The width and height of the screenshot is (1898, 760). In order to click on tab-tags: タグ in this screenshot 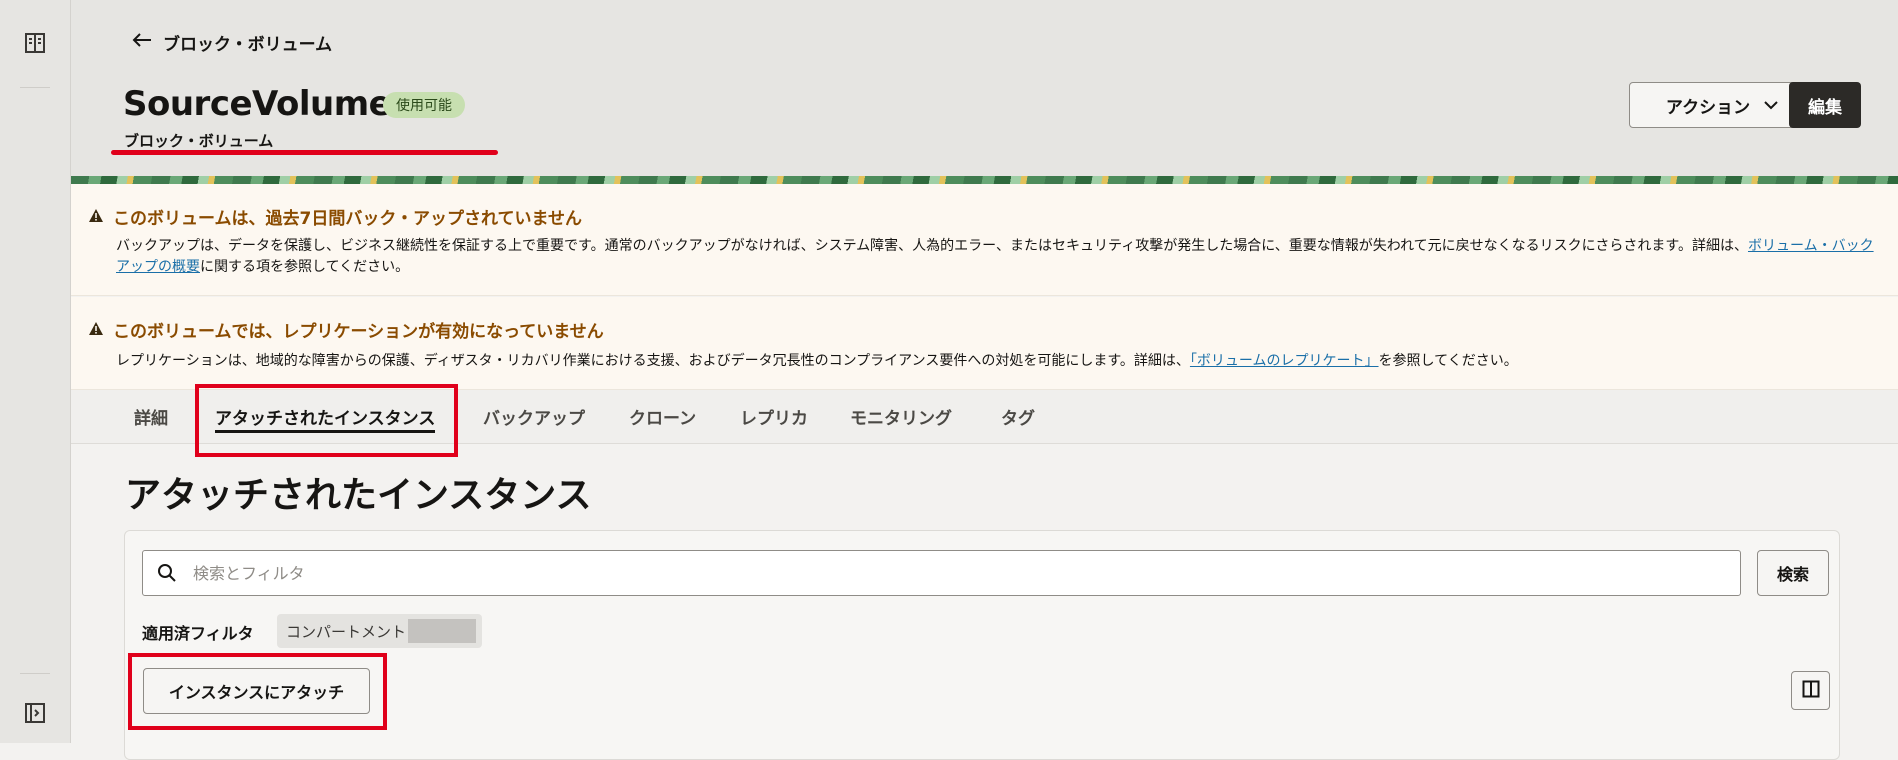, I will do `click(1018, 416)`.